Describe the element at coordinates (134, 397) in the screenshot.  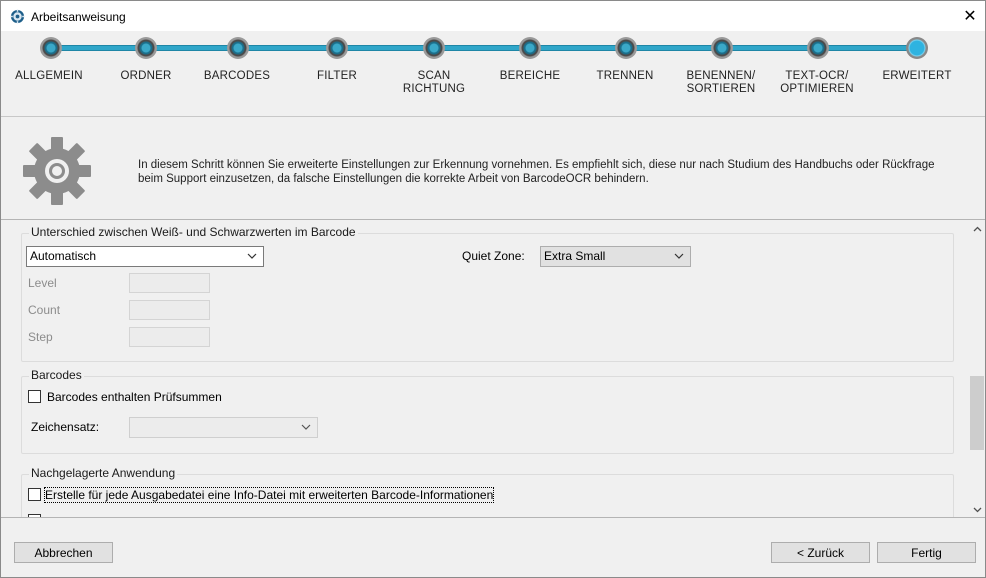
I see `checksum-label: Barcodes enthalten Prüfsummen` at that location.